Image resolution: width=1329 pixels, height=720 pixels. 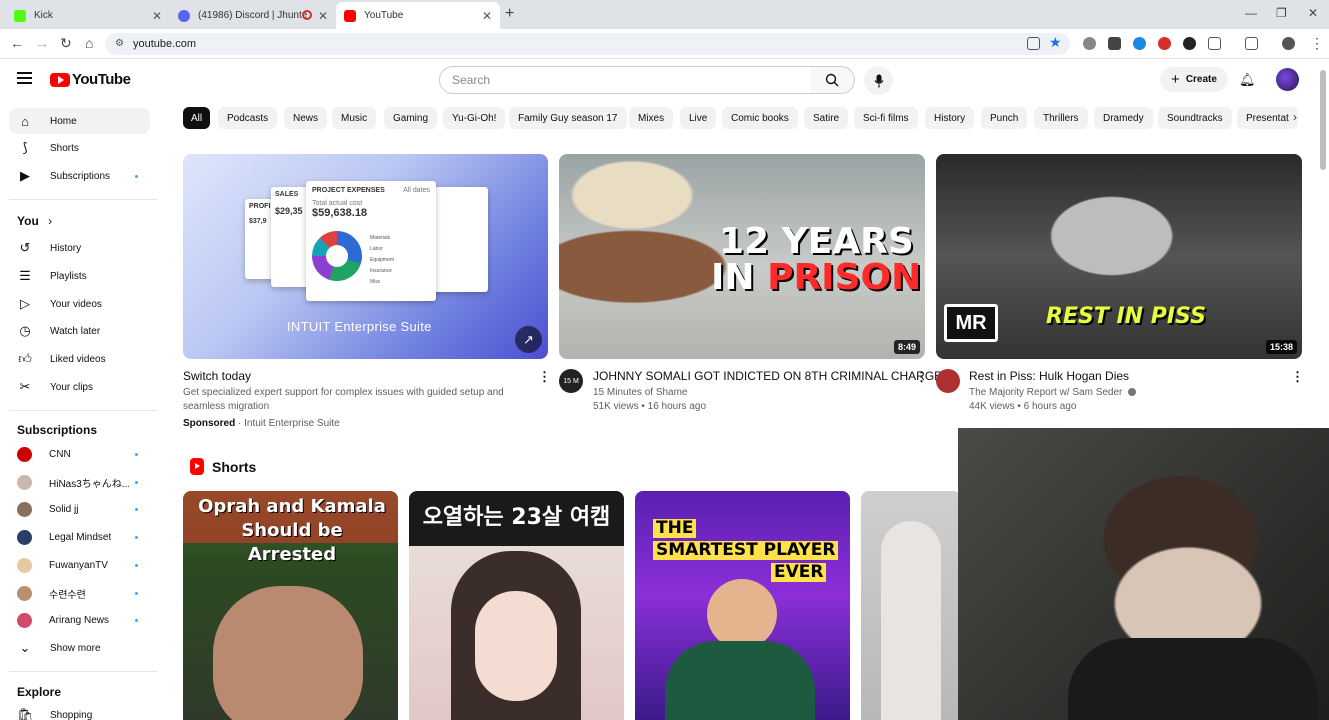 I want to click on browser-tab-kick: Kick ✕, so click(x=88, y=15).